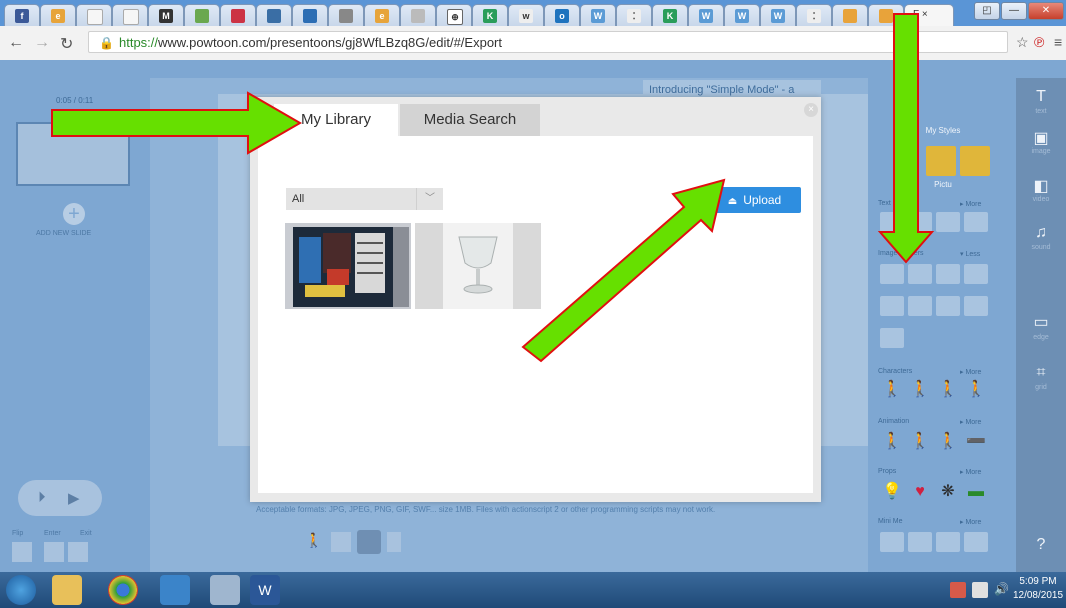 The width and height of the screenshot is (1066, 608). I want to click on chrome-icon, so click(123, 590).